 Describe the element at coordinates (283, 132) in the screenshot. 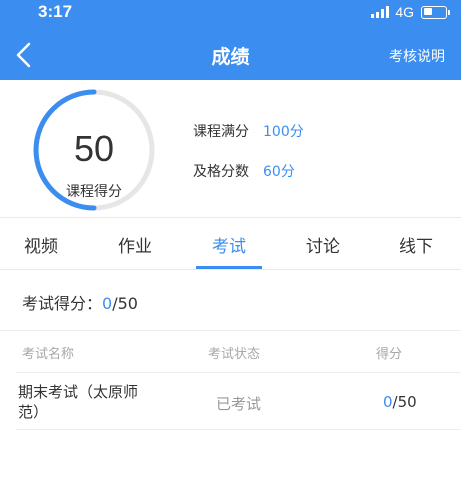

I see `full-score-value: 100分` at that location.